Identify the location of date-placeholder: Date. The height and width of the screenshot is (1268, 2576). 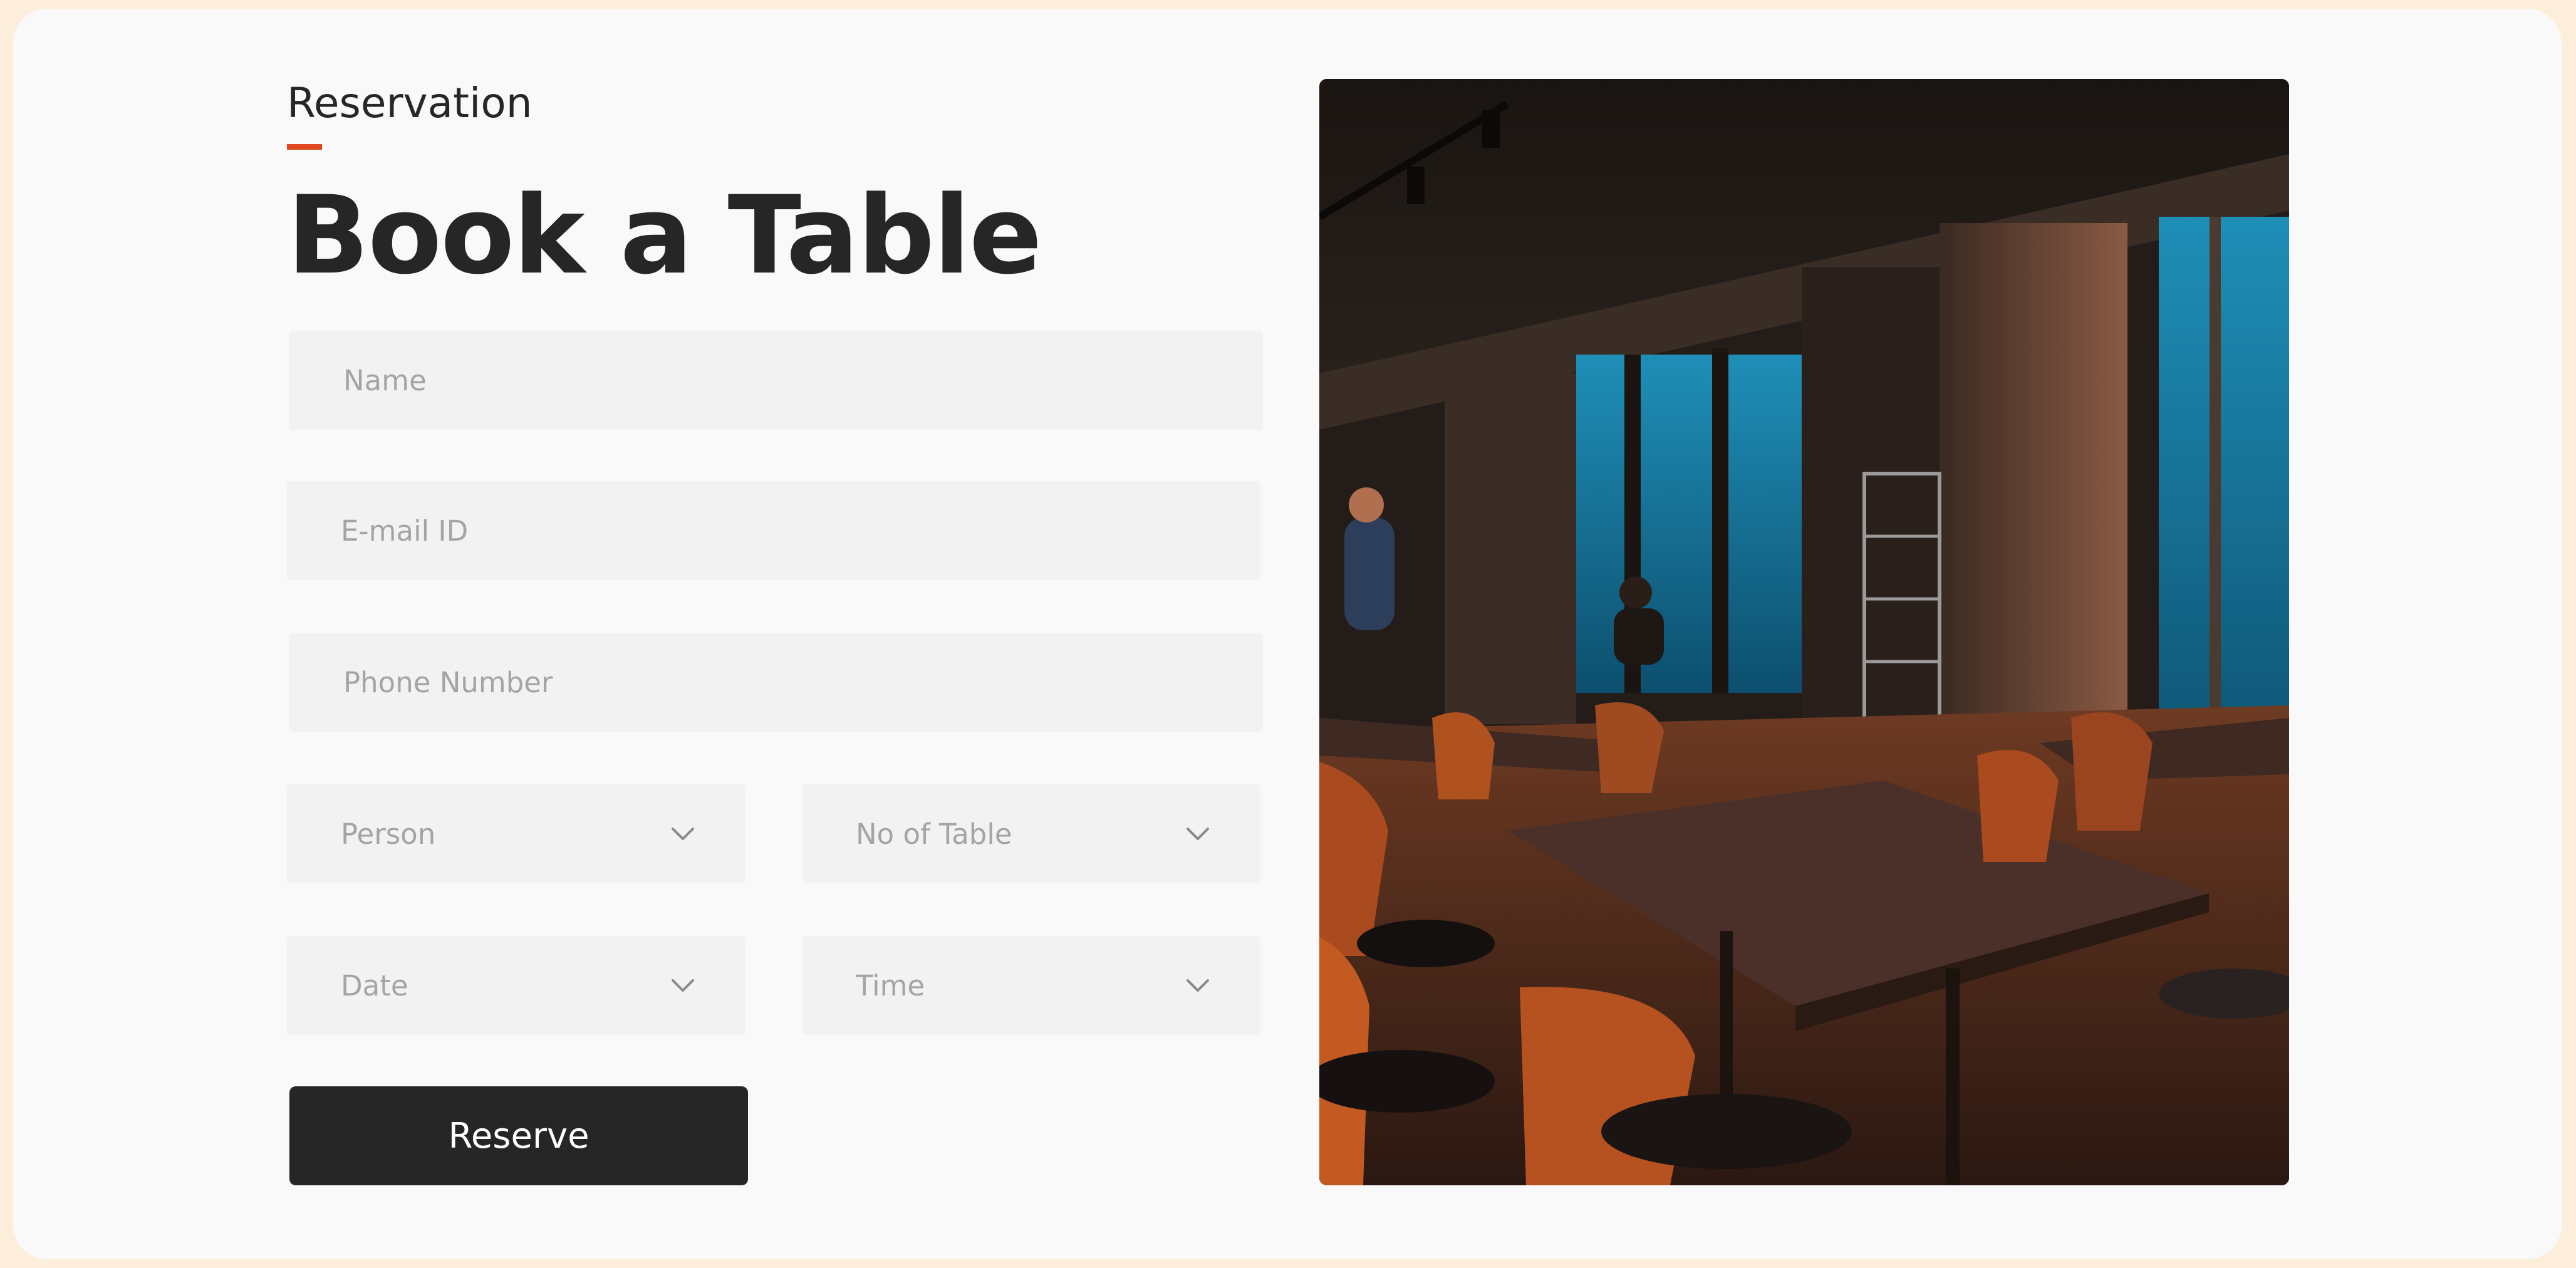
(374, 986).